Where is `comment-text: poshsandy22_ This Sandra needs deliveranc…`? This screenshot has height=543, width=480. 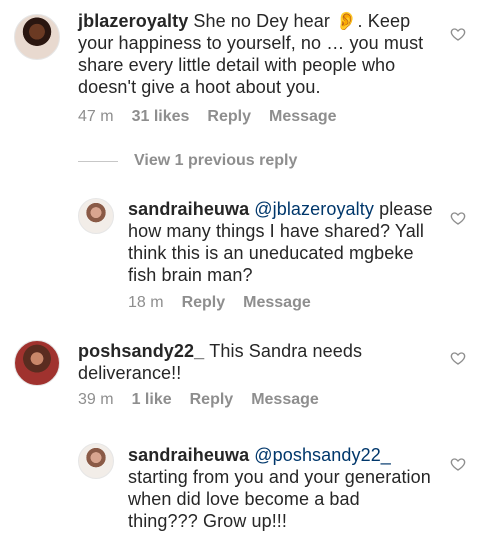
comment-text: poshsandy22_ This Sandra needs deliveranc… is located at coordinates (258, 362).